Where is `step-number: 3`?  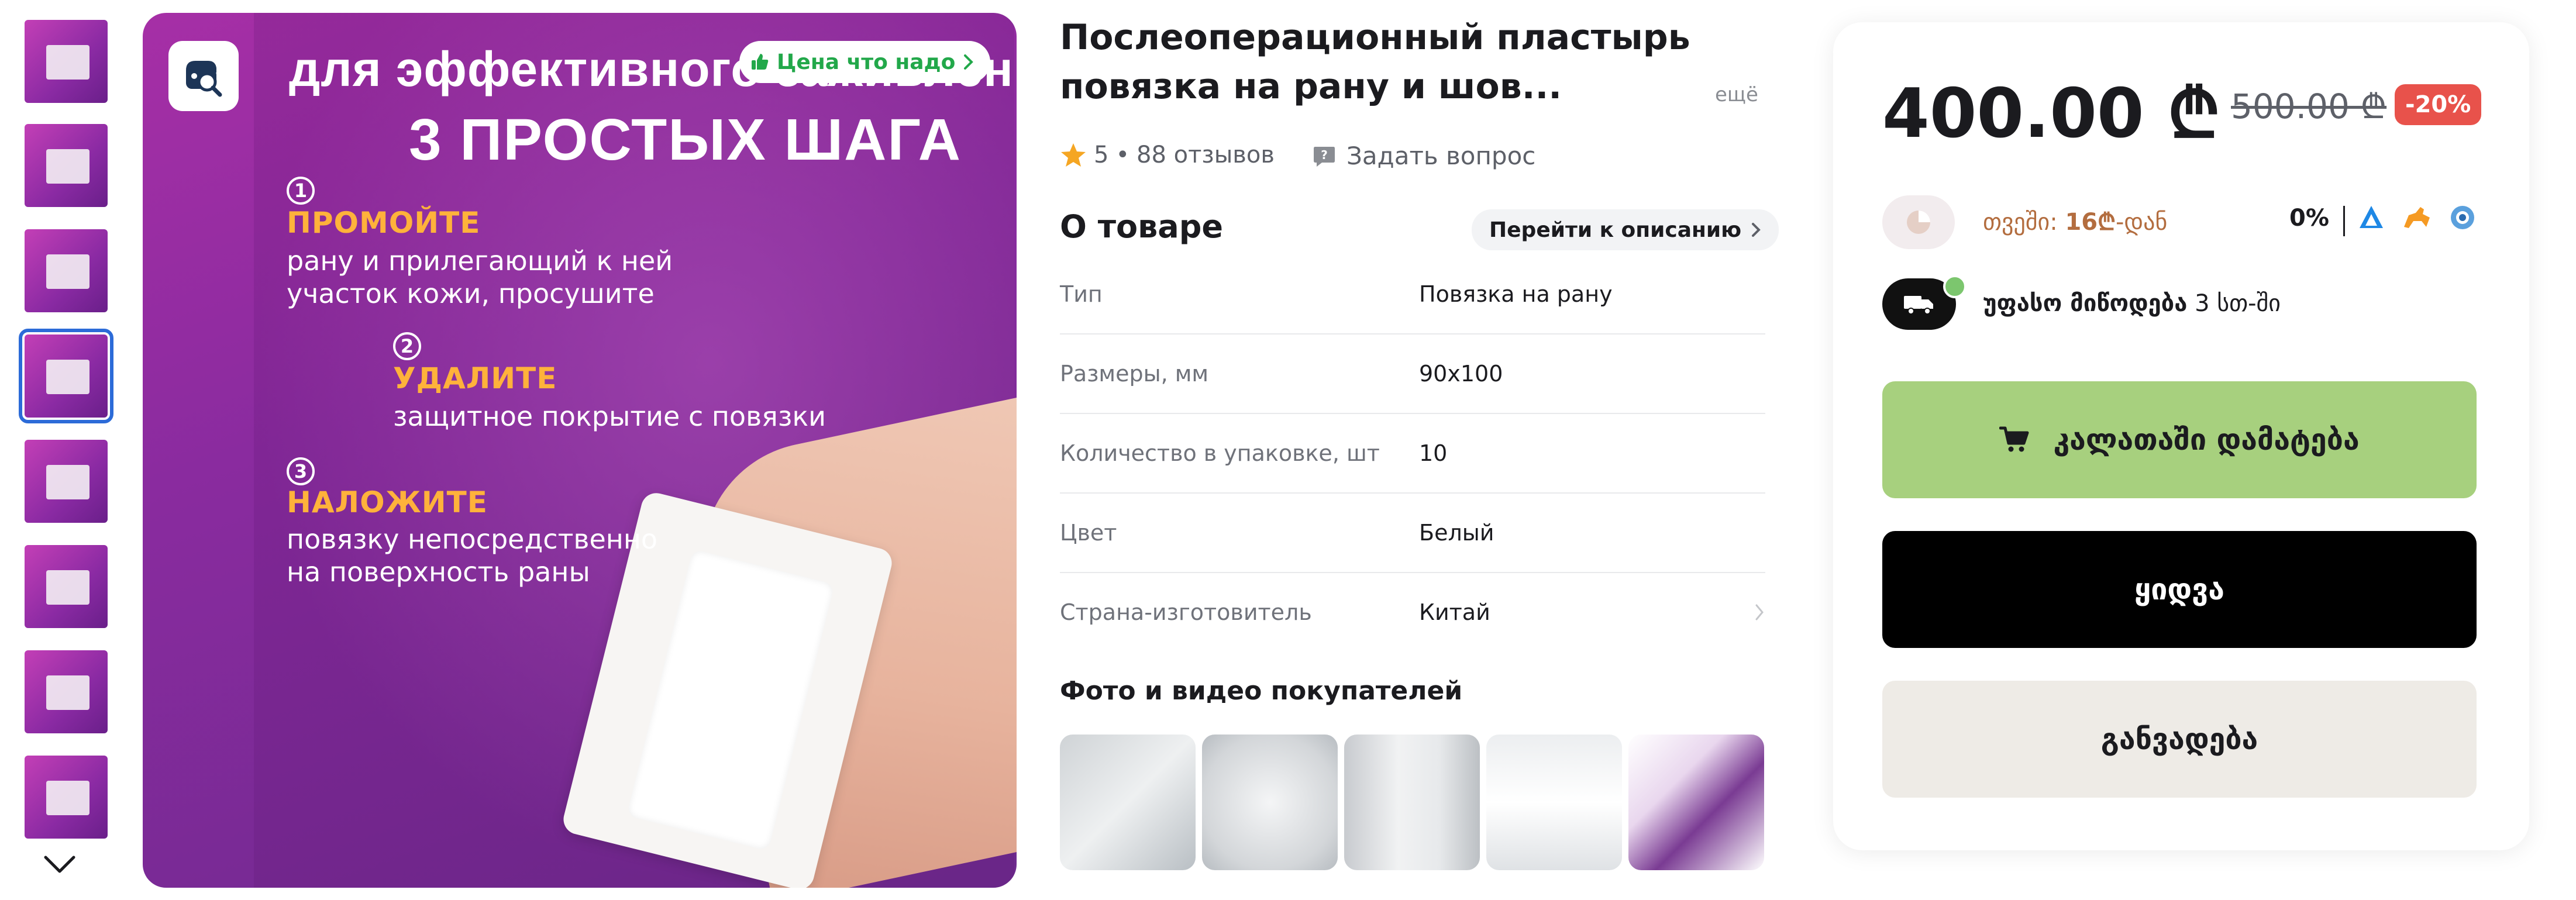 step-number: 3 is located at coordinates (301, 471).